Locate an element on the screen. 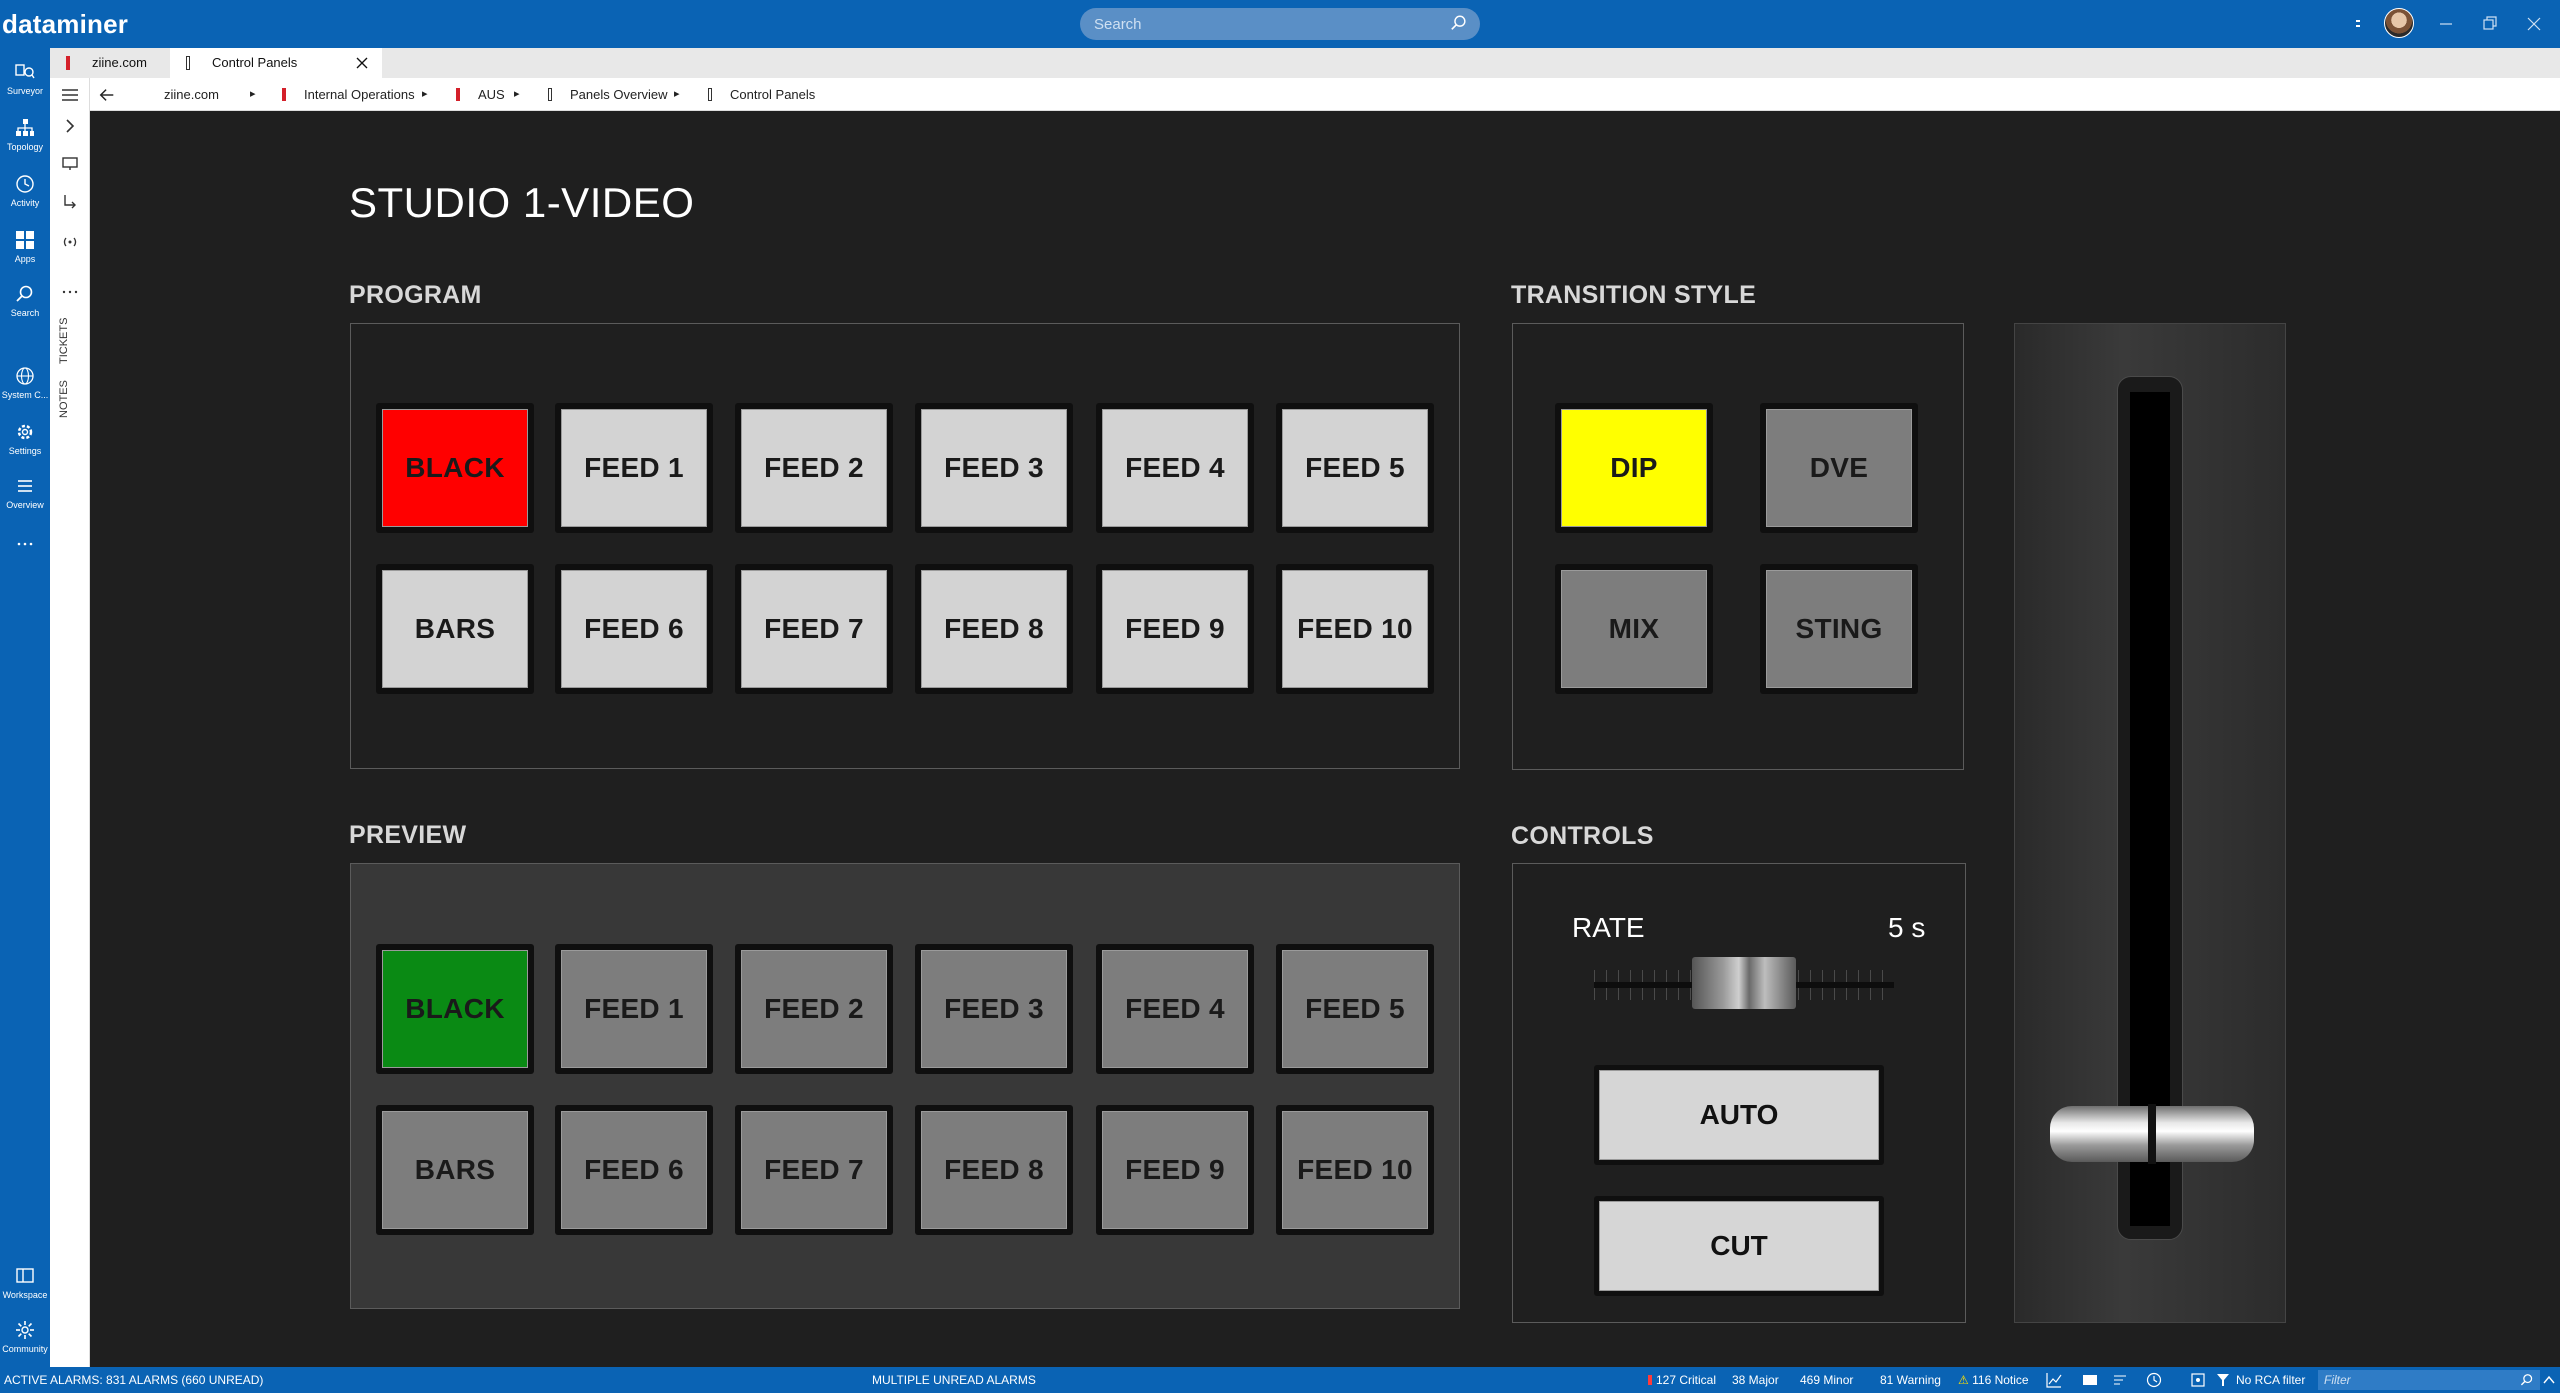  program-feed-2-button: FEED 2 is located at coordinates (814, 468).